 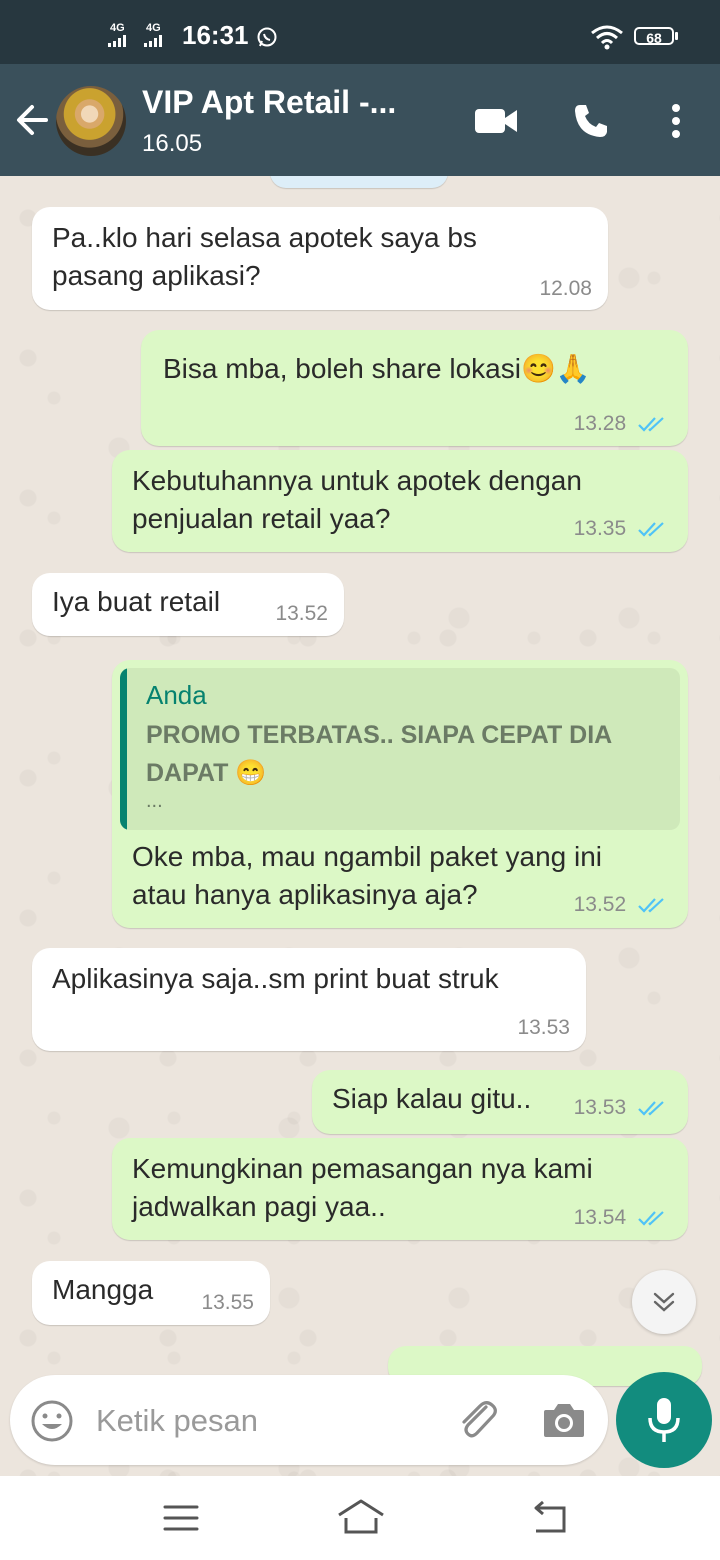 I want to click on double-chevron-down-icon, so click(x=664, y=1302).